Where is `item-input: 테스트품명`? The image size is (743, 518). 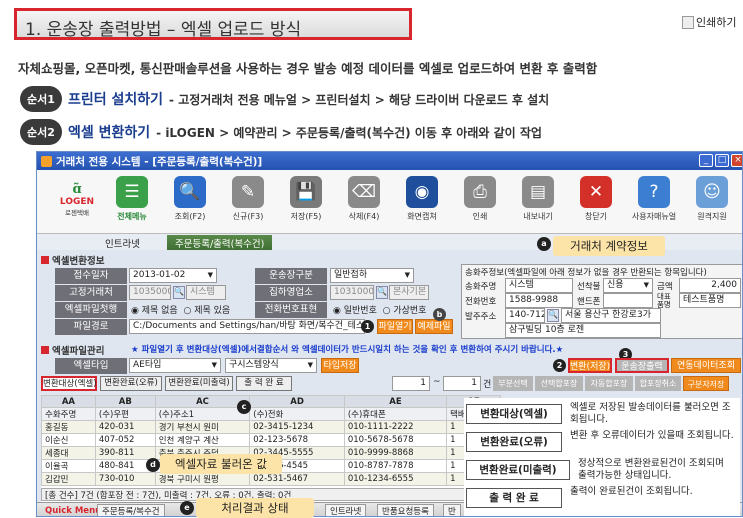
item-input: 테스트품명 is located at coordinates (710, 300).